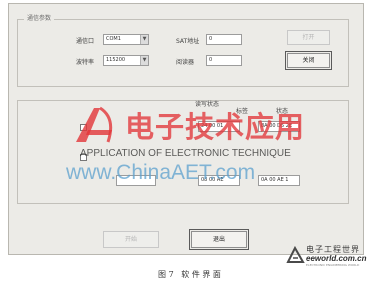 The width and height of the screenshot is (379, 285). I want to click on row-2-checkbox, so click(83, 157).